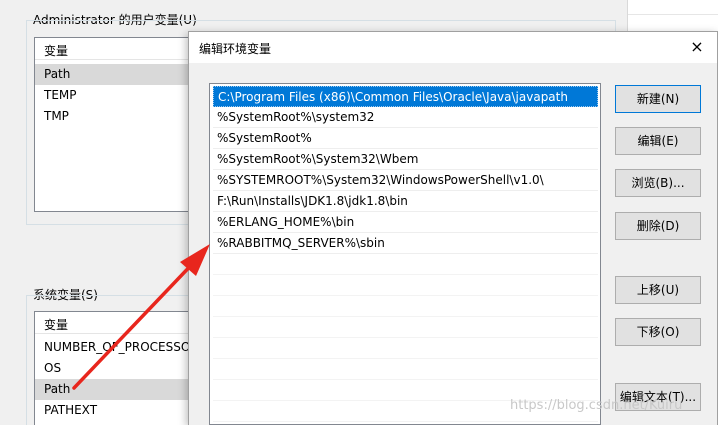 The height and width of the screenshot is (425, 718). I want to click on system-variable-row-os: OS, so click(114, 368).